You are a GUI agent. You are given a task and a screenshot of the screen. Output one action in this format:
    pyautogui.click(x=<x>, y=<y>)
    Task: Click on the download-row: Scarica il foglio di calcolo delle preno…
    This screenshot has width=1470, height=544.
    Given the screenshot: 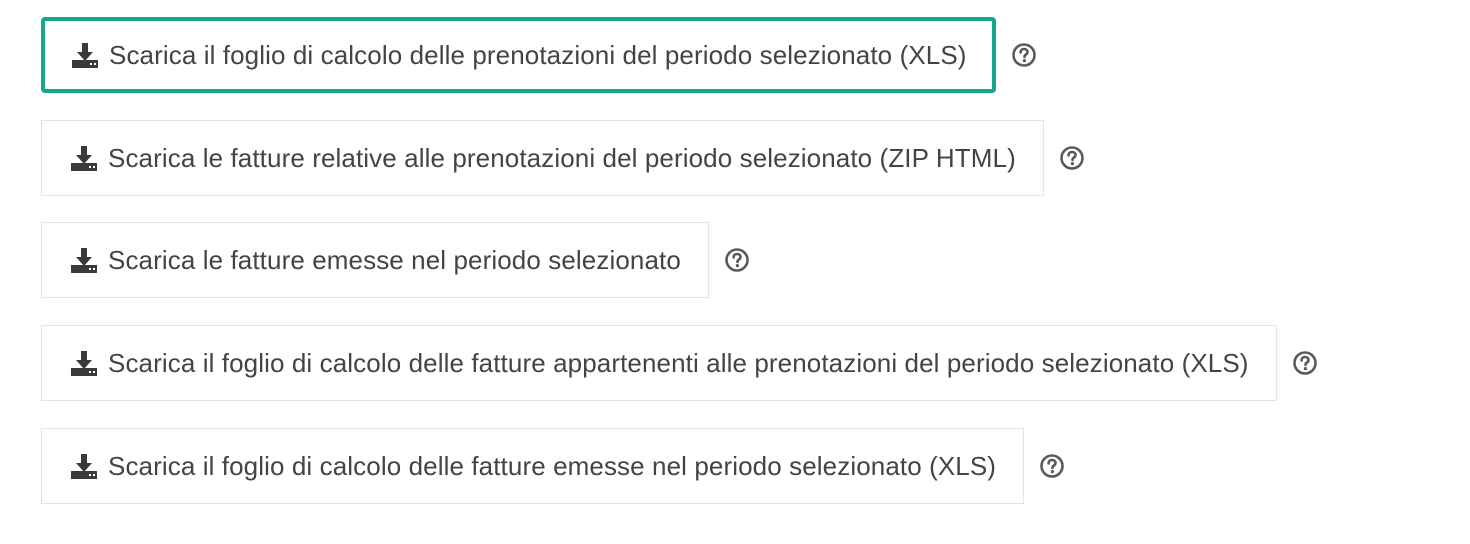 What is the action you would take?
    pyautogui.click(x=539, y=55)
    